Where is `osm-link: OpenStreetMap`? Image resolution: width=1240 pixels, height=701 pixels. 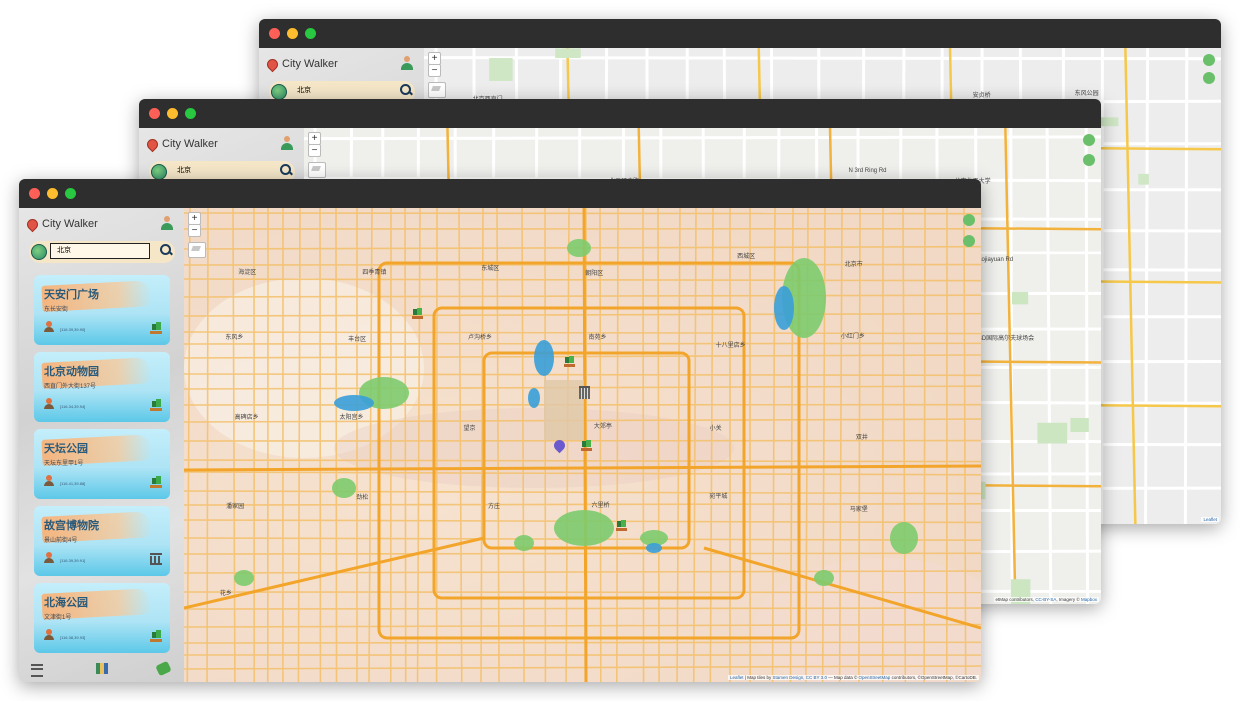 osm-link: OpenStreetMap is located at coordinates (875, 677).